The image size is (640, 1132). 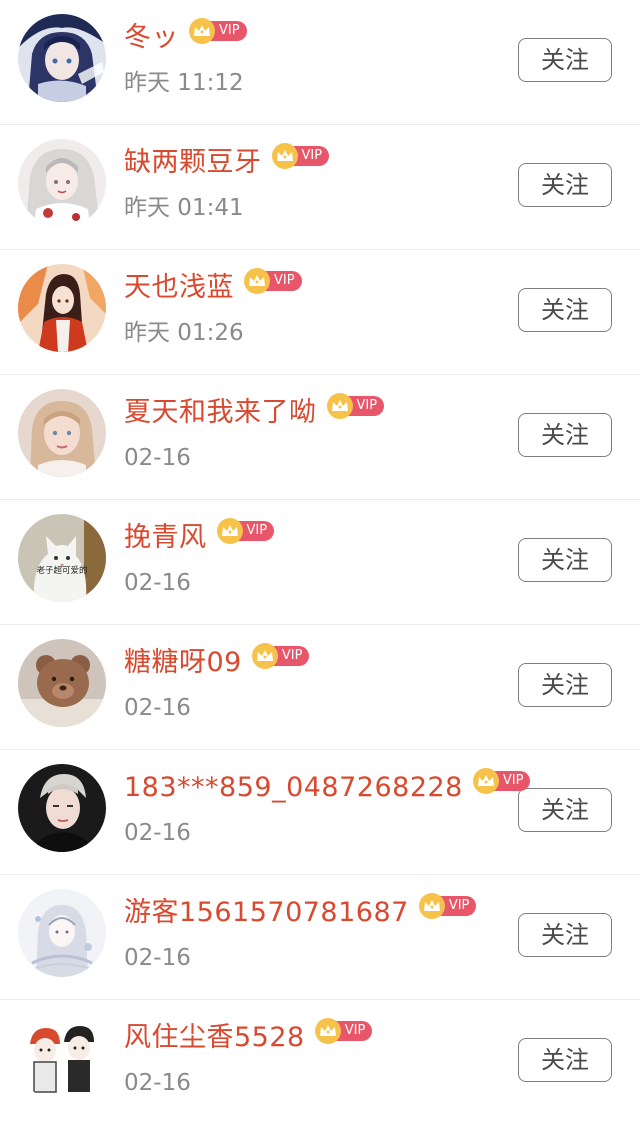 I want to click on user-name: 风住尘香5528, so click(x=214, y=1038).